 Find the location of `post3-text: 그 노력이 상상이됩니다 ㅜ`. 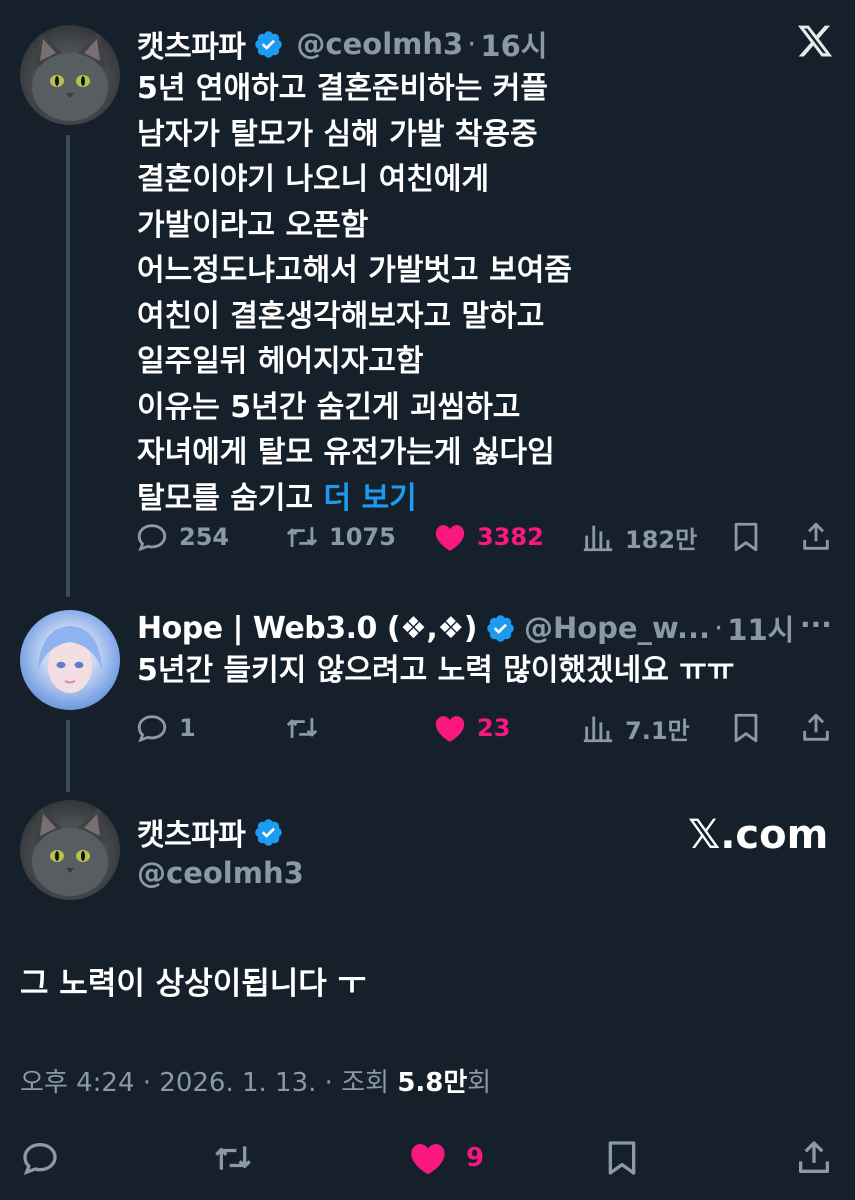

post3-text: 그 노력이 상상이됩니다 ㅜ is located at coordinates (193, 984).